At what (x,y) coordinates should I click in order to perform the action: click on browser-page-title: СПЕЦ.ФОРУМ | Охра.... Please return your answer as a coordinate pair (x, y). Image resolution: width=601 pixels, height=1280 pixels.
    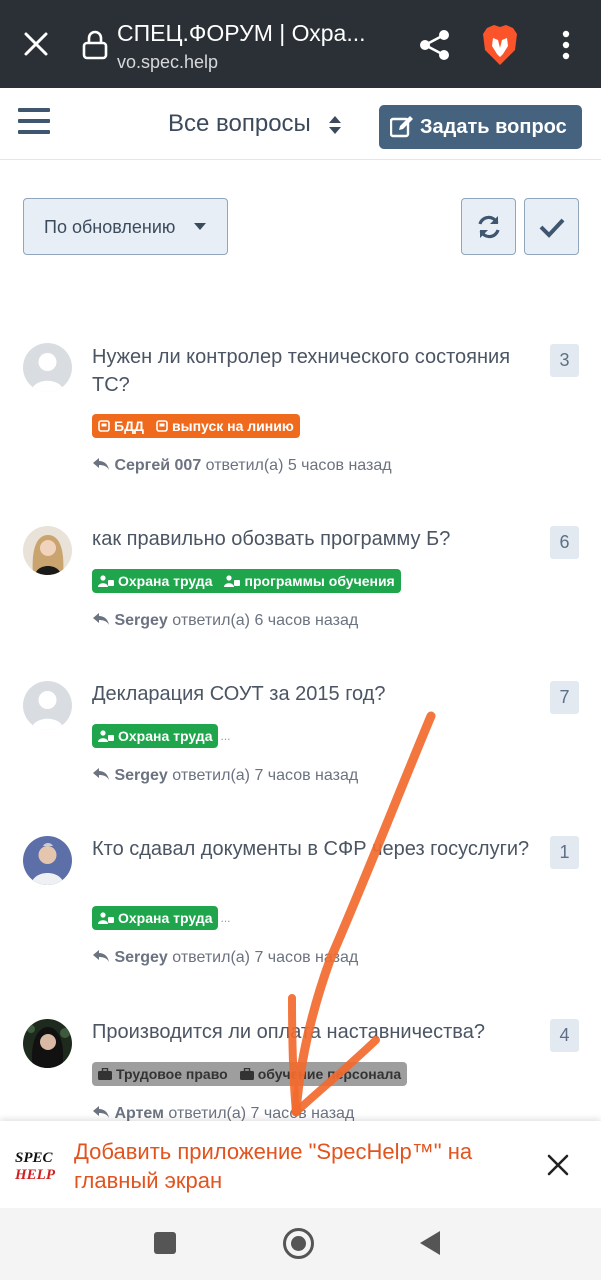
    Looking at the image, I should click on (241, 33).